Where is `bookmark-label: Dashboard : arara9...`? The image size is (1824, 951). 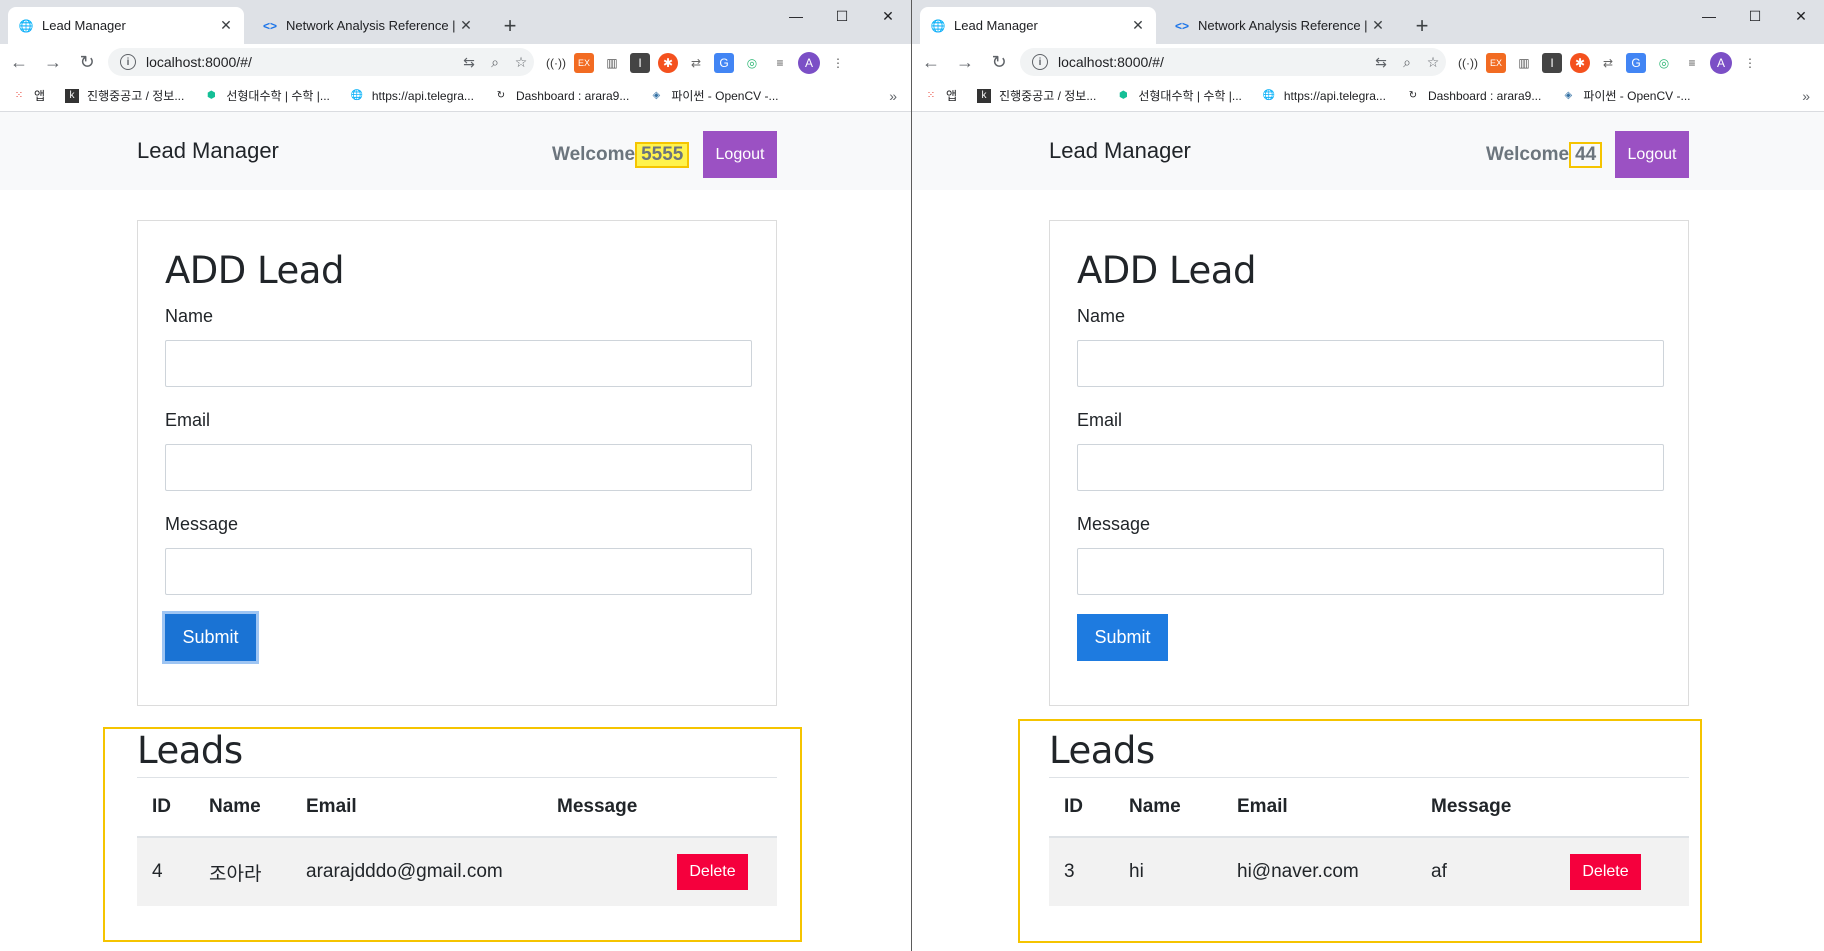
bookmark-label: Dashboard : arara9... is located at coordinates (1484, 95).